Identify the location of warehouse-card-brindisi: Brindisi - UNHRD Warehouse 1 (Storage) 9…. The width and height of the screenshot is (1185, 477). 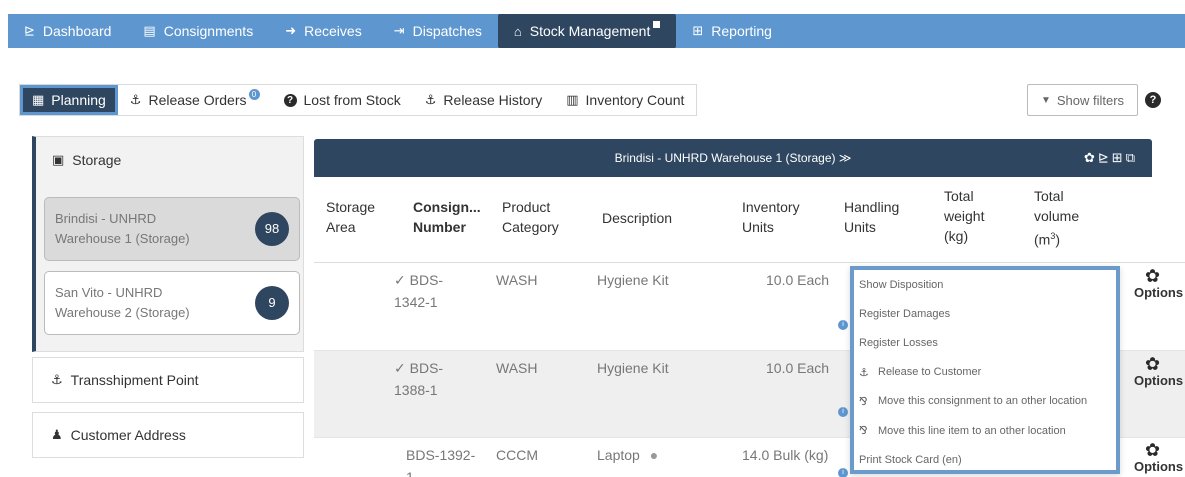
(172, 229).